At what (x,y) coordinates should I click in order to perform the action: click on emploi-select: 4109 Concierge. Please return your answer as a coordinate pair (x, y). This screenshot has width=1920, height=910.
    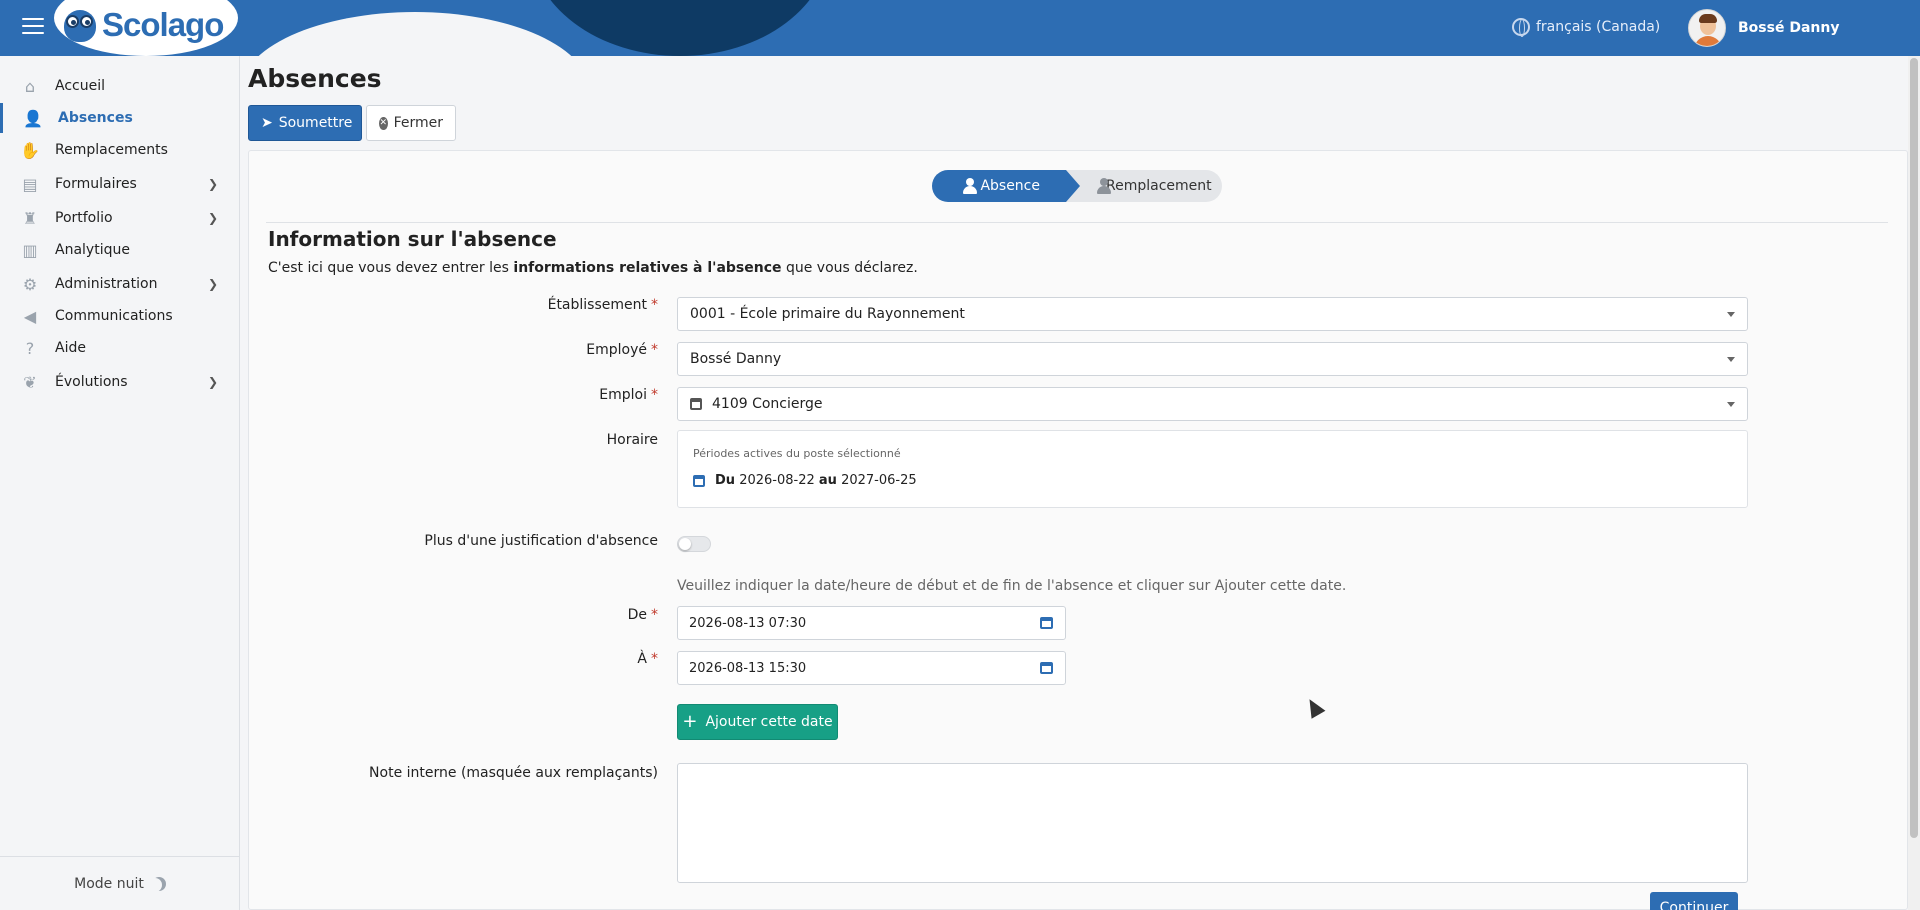
    Looking at the image, I should click on (1212, 404).